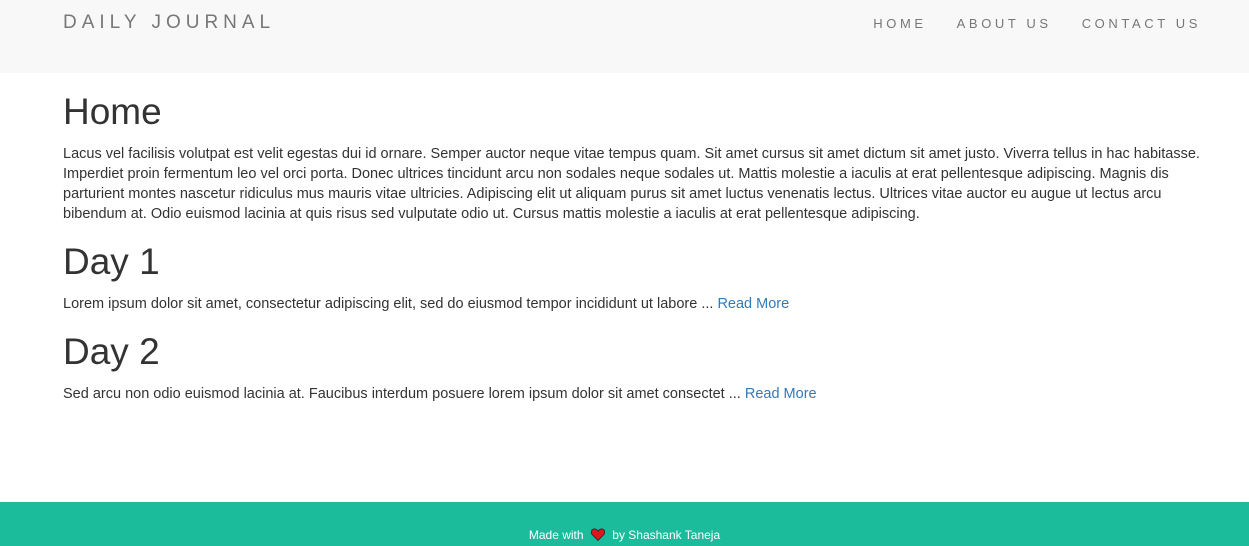  I want to click on nav-item-home: HOME, so click(884, 24).